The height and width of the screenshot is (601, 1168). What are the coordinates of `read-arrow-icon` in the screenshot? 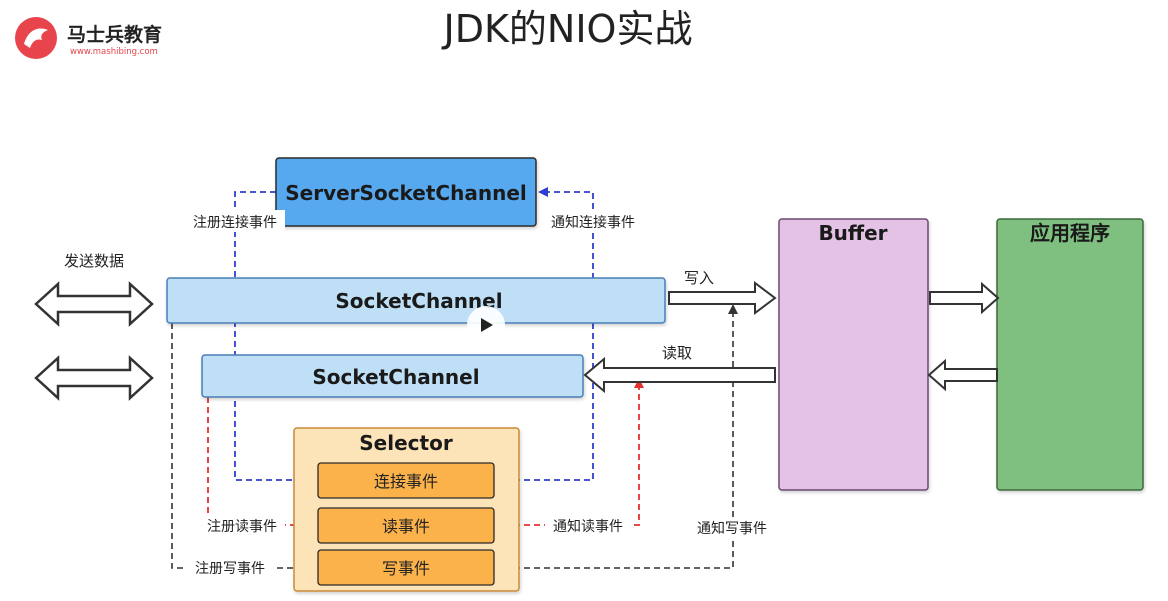 It's located at (679, 375).